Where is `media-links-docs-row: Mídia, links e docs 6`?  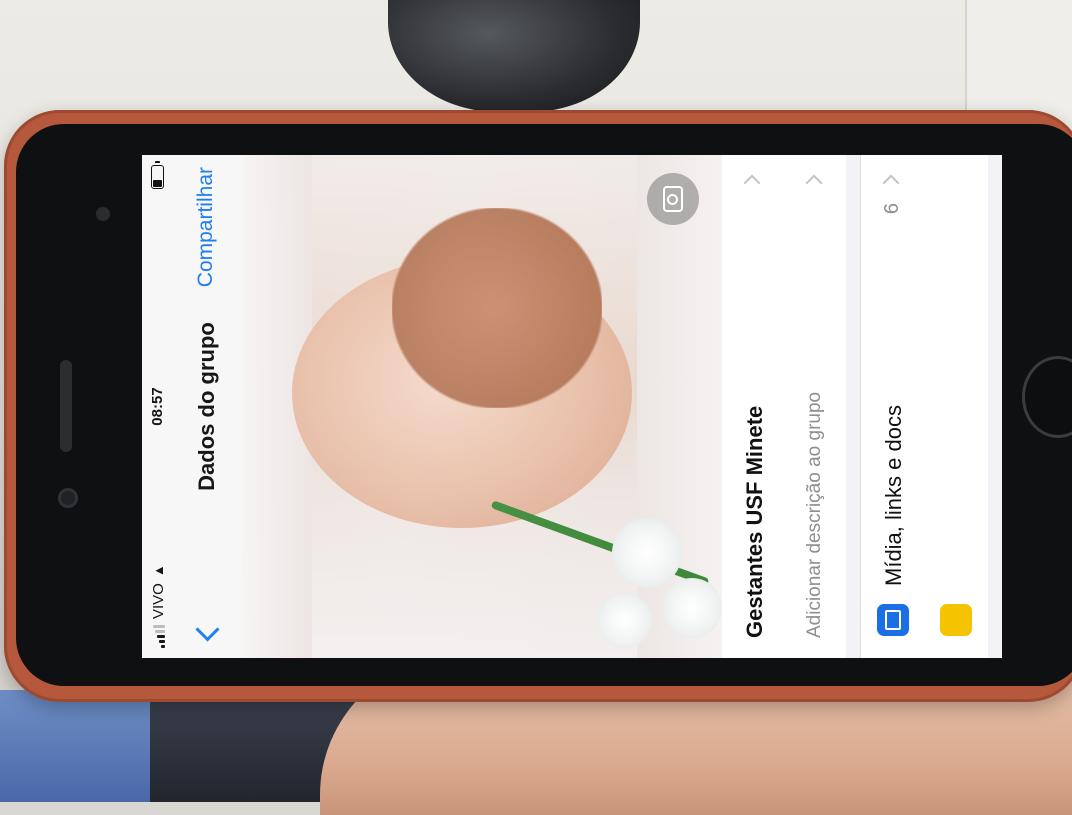 media-links-docs-row: Mídia, links e docs 6 is located at coordinates (893, 406).